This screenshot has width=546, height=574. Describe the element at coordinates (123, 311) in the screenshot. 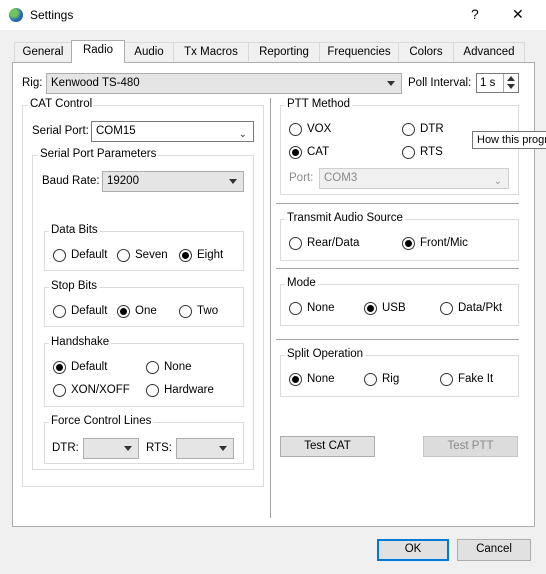

I see `stop-bits-one-radio` at that location.